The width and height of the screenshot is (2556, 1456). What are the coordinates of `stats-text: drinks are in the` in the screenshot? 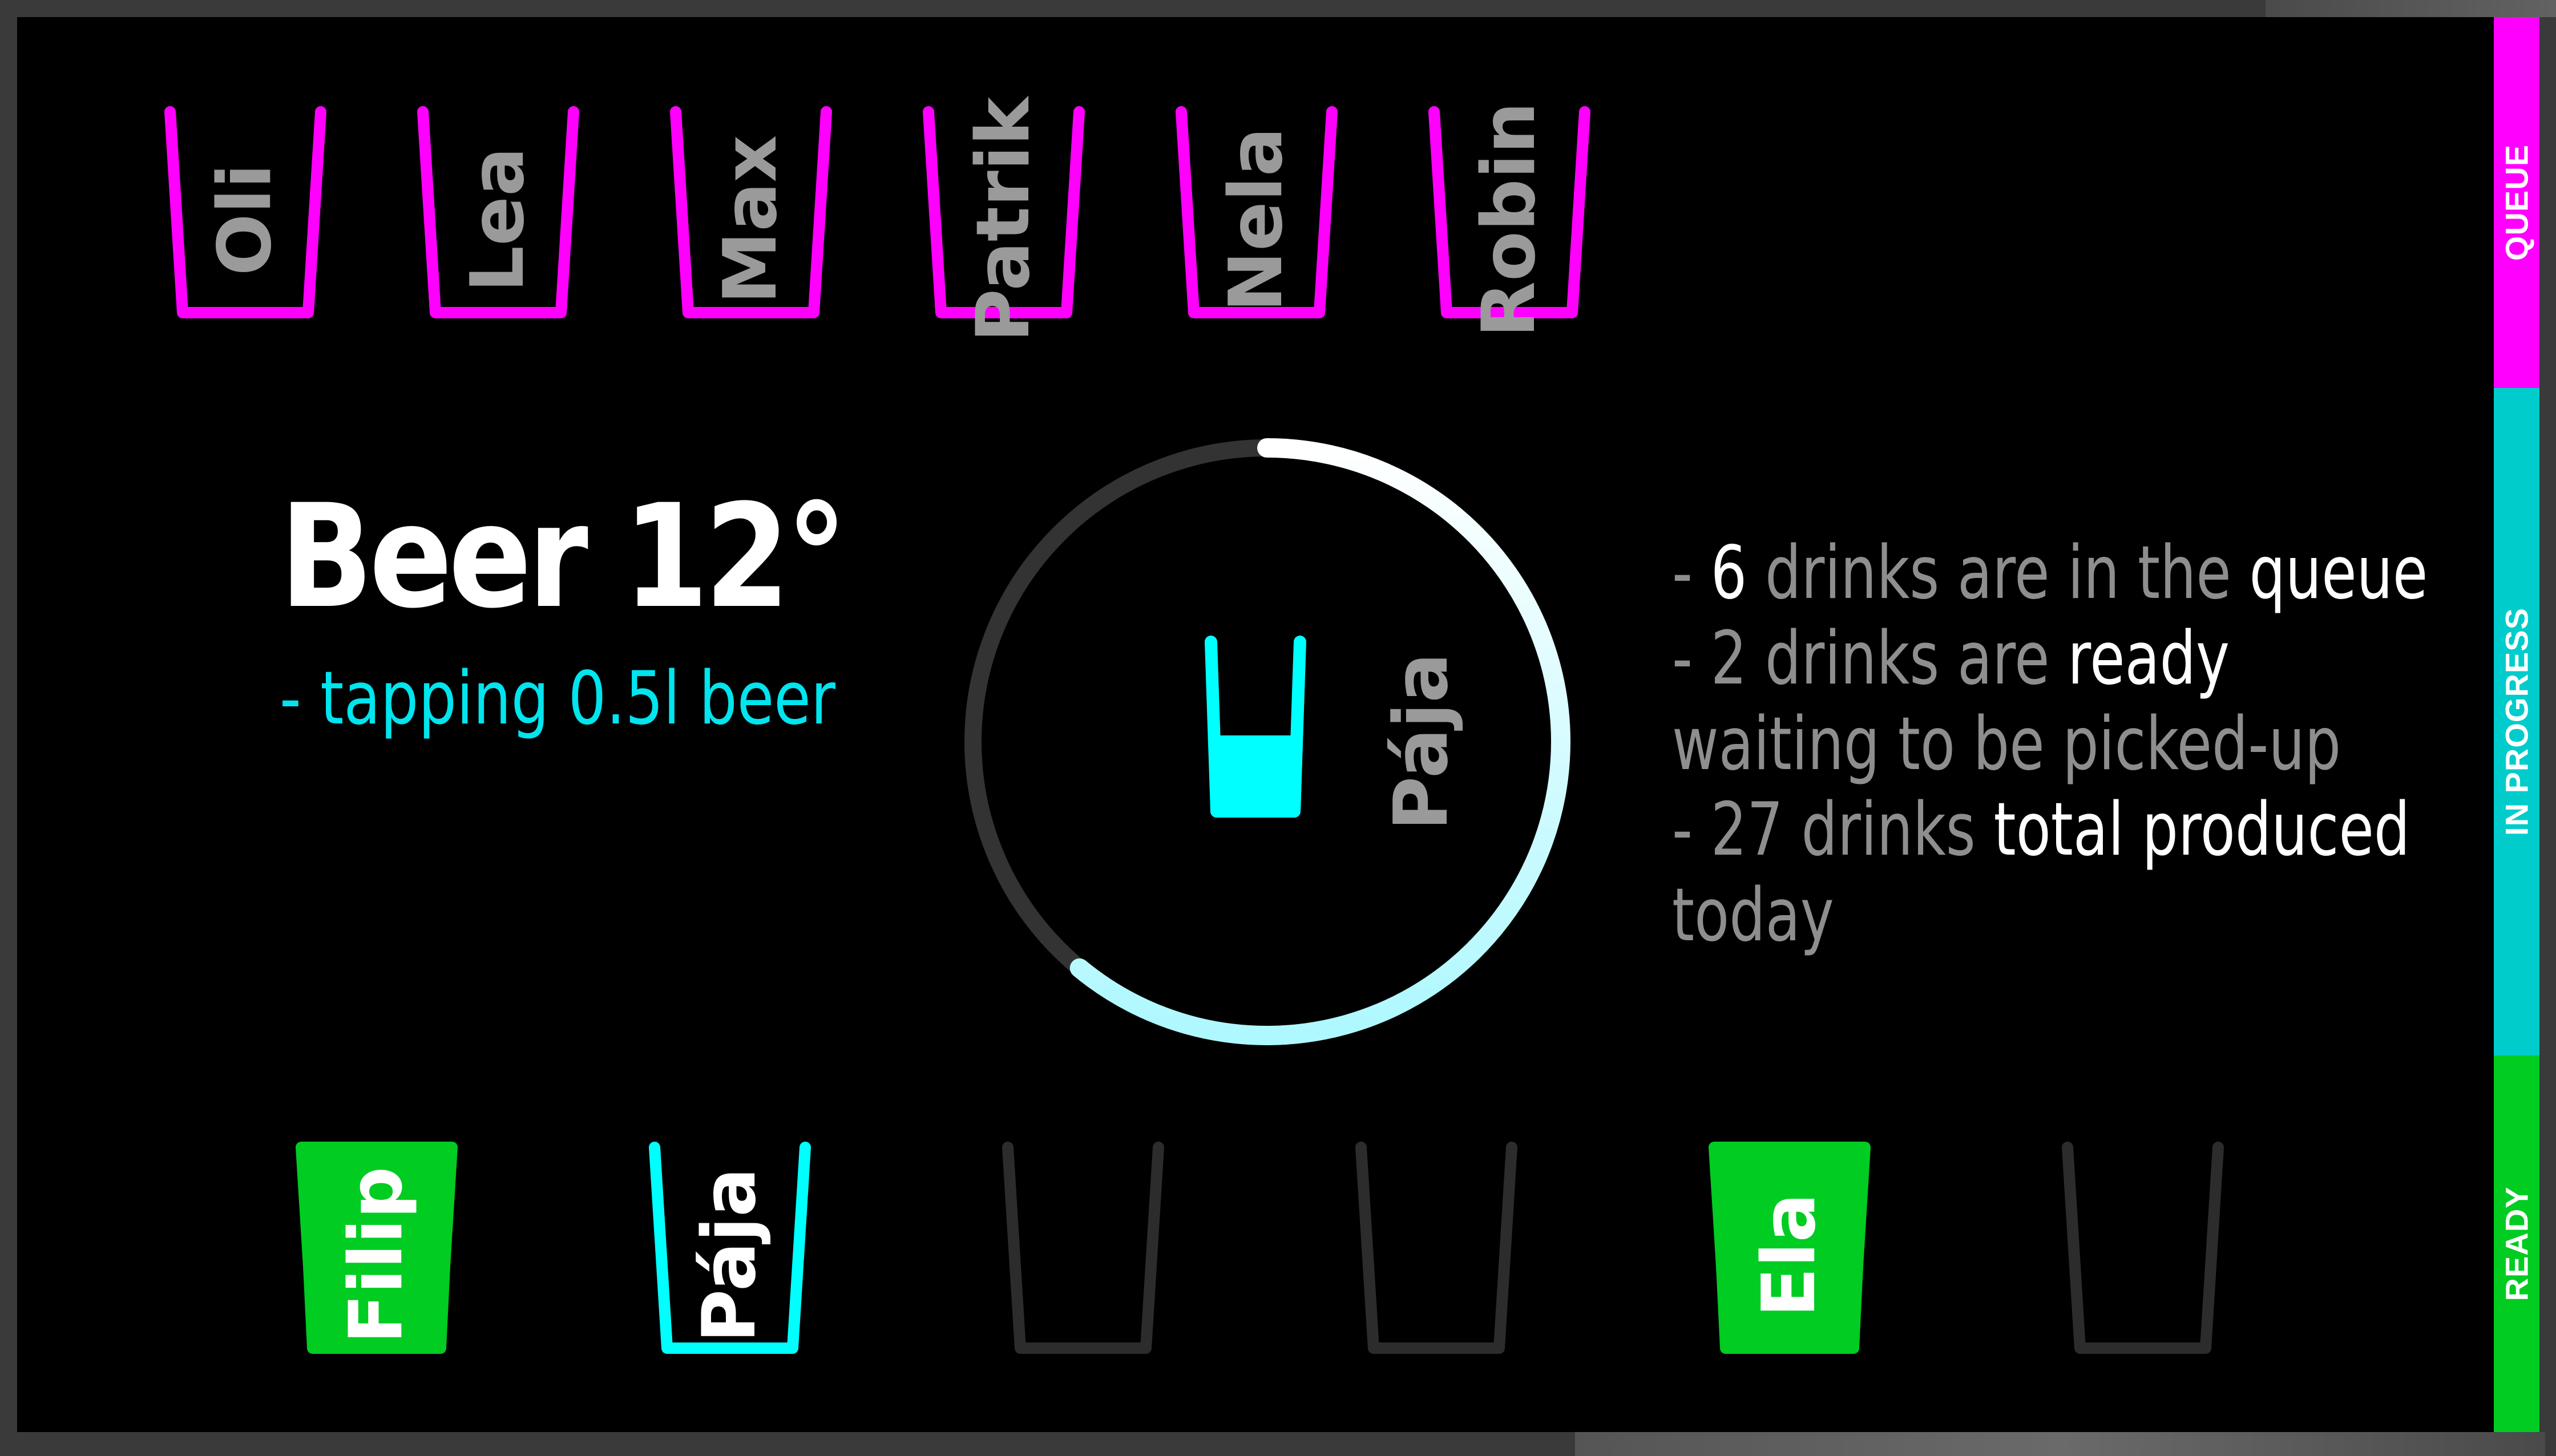 It's located at (1998, 573).